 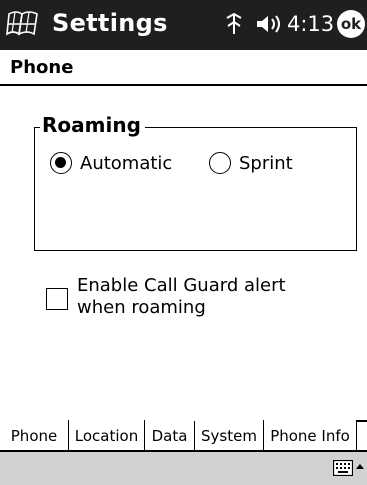 What do you see at coordinates (266, 163) in the screenshot?
I see `radio-label: Sprint` at bounding box center [266, 163].